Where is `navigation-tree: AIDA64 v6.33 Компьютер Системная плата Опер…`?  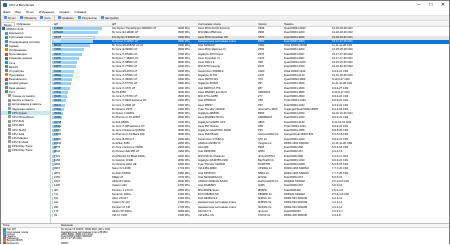 navigation-tree: AIDA64 v6.33 Компьютер Системная плата Опер… is located at coordinates (26, 125).